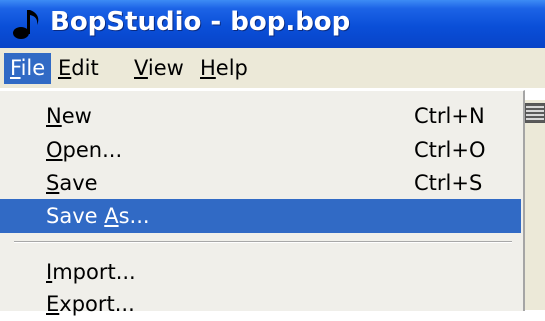 The height and width of the screenshot is (321, 545). I want to click on menu-view-accel: V, so click(141, 68).